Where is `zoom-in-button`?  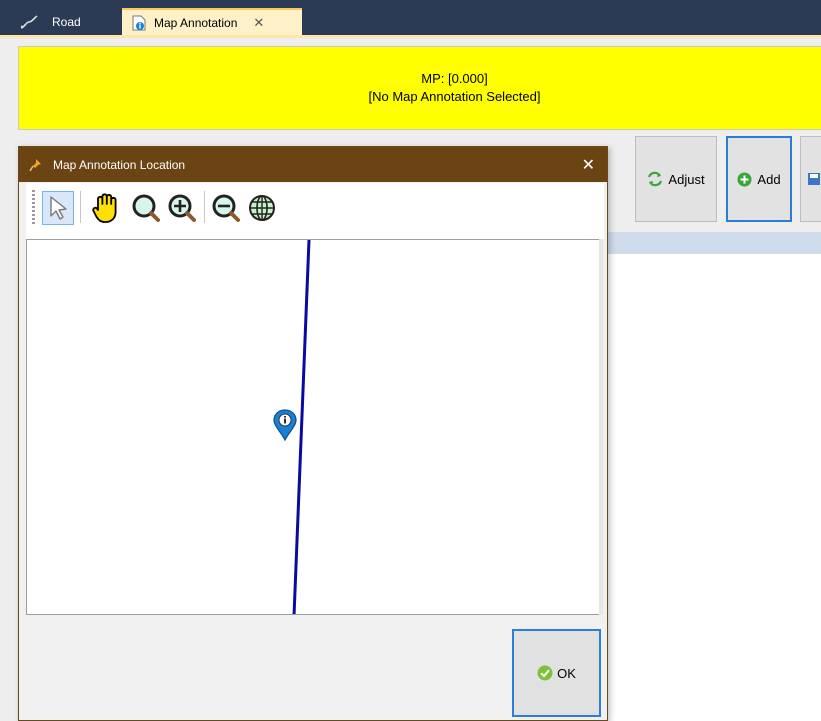
zoom-in-button is located at coordinates (182, 208).